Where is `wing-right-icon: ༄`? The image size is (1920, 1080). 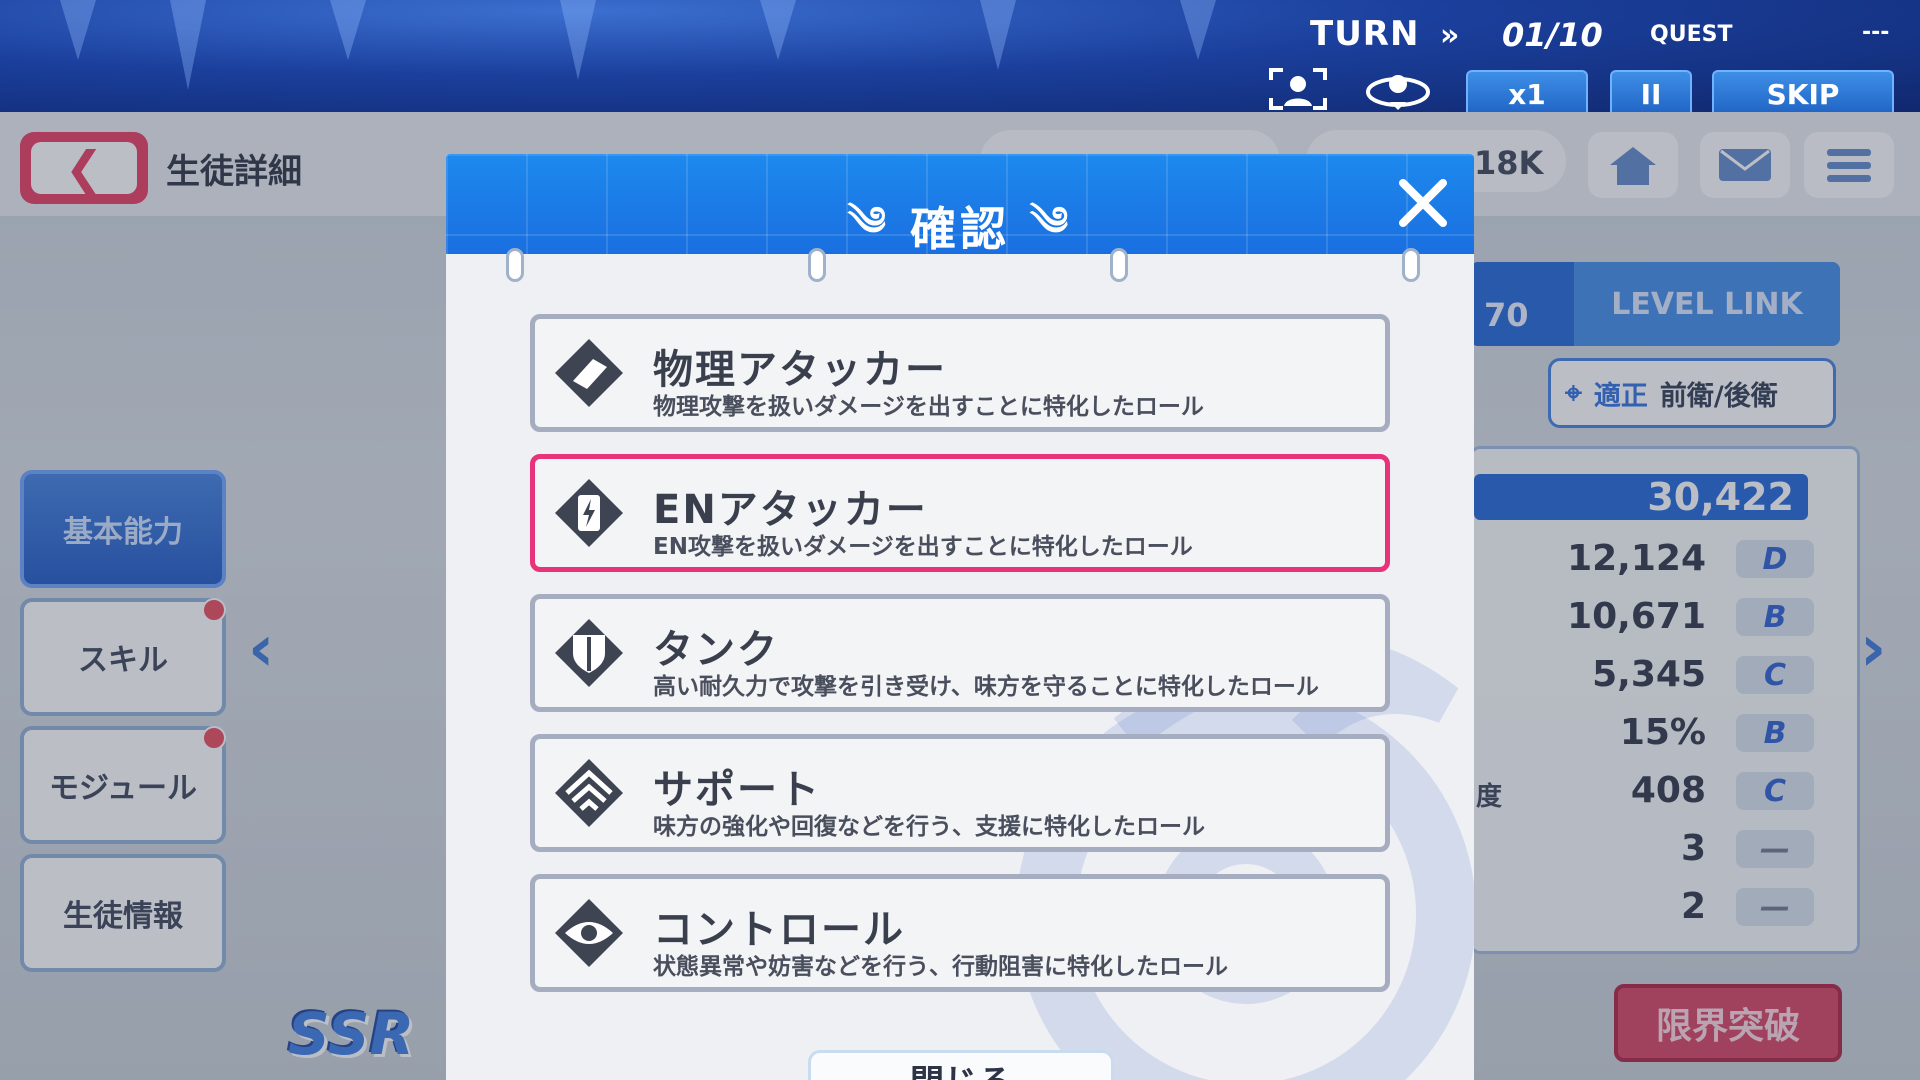 wing-right-icon: ༄ is located at coordinates (1051, 222).